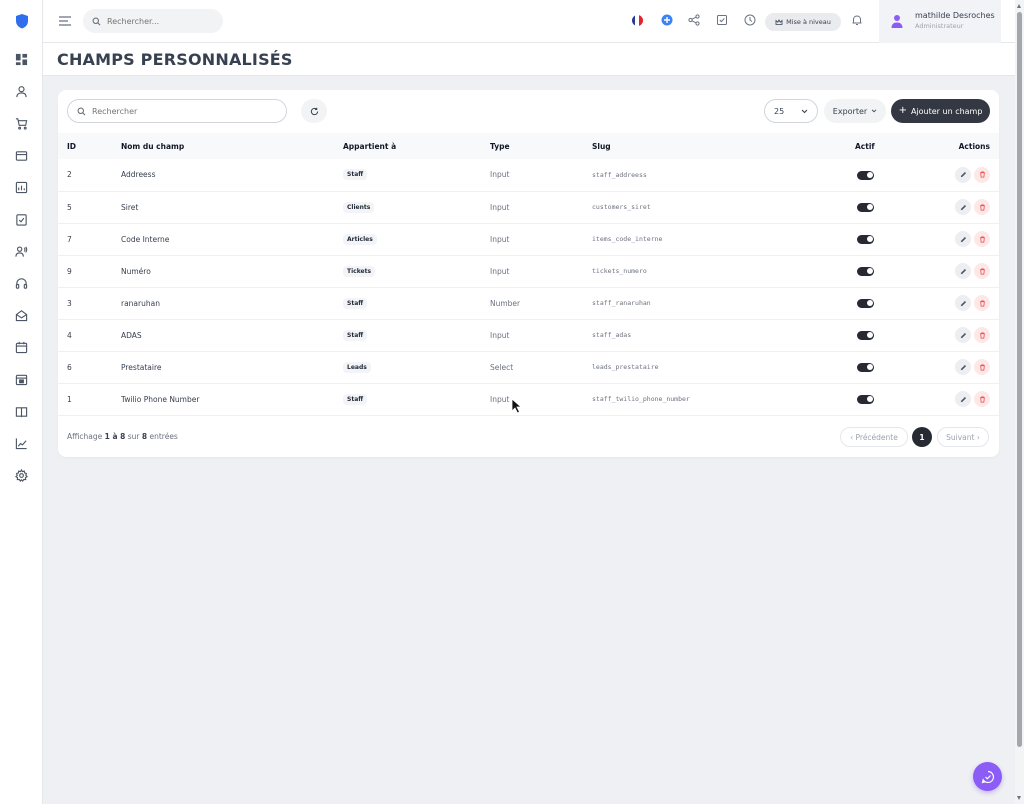 The height and width of the screenshot is (804, 1024). What do you see at coordinates (637, 20) in the screenshot?
I see `french-flag-icon` at bounding box center [637, 20].